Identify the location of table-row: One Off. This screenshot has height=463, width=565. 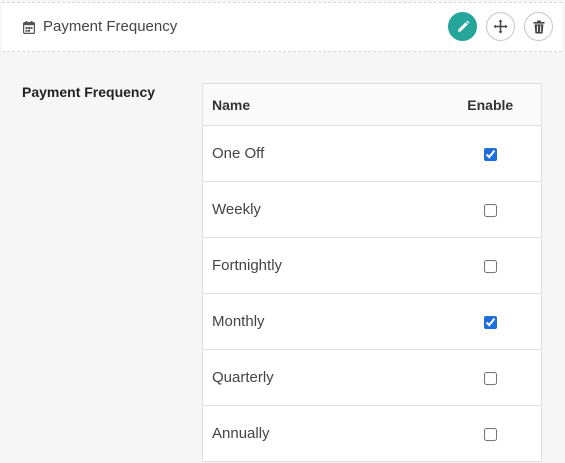
(372, 153).